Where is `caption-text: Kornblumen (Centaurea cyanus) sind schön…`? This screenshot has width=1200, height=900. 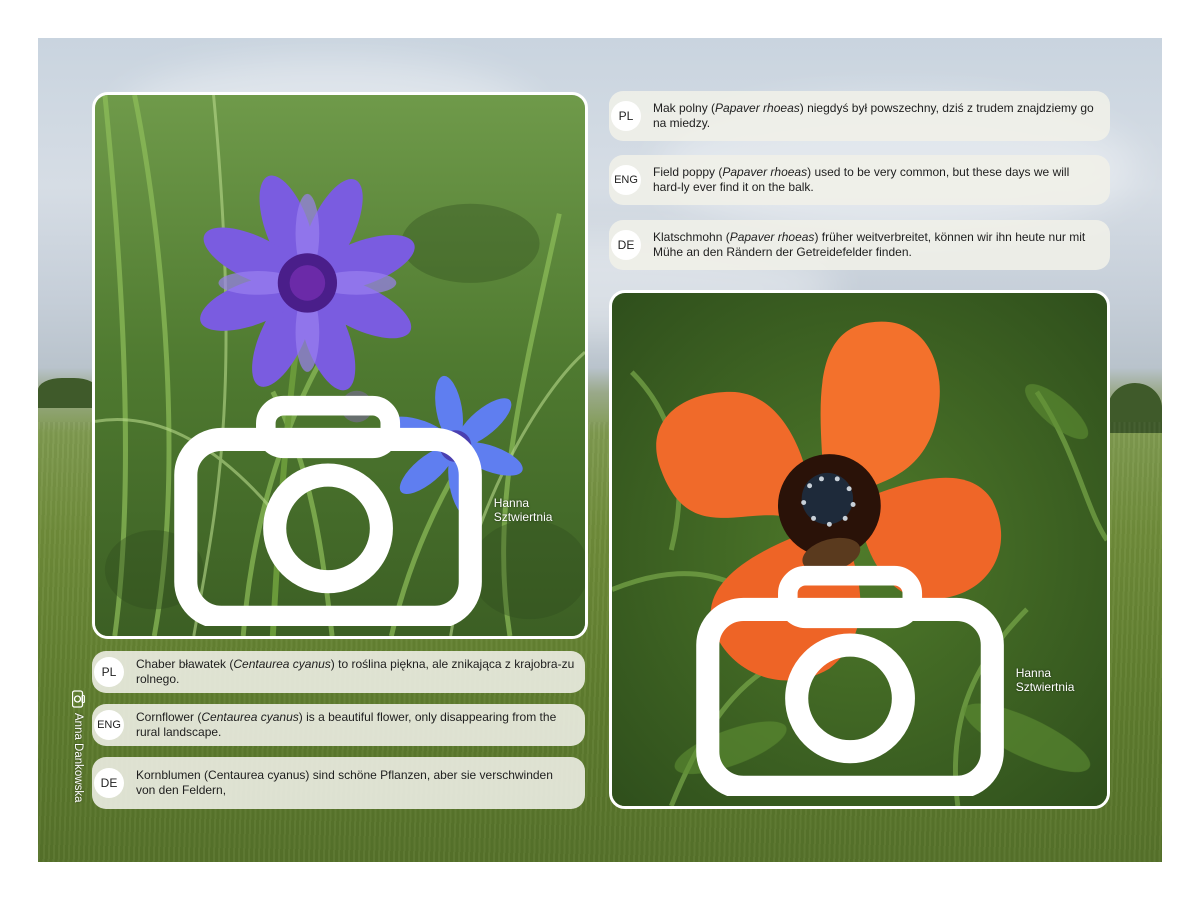 caption-text: Kornblumen (Centaurea cyanus) sind schön… is located at coordinates (344, 782).